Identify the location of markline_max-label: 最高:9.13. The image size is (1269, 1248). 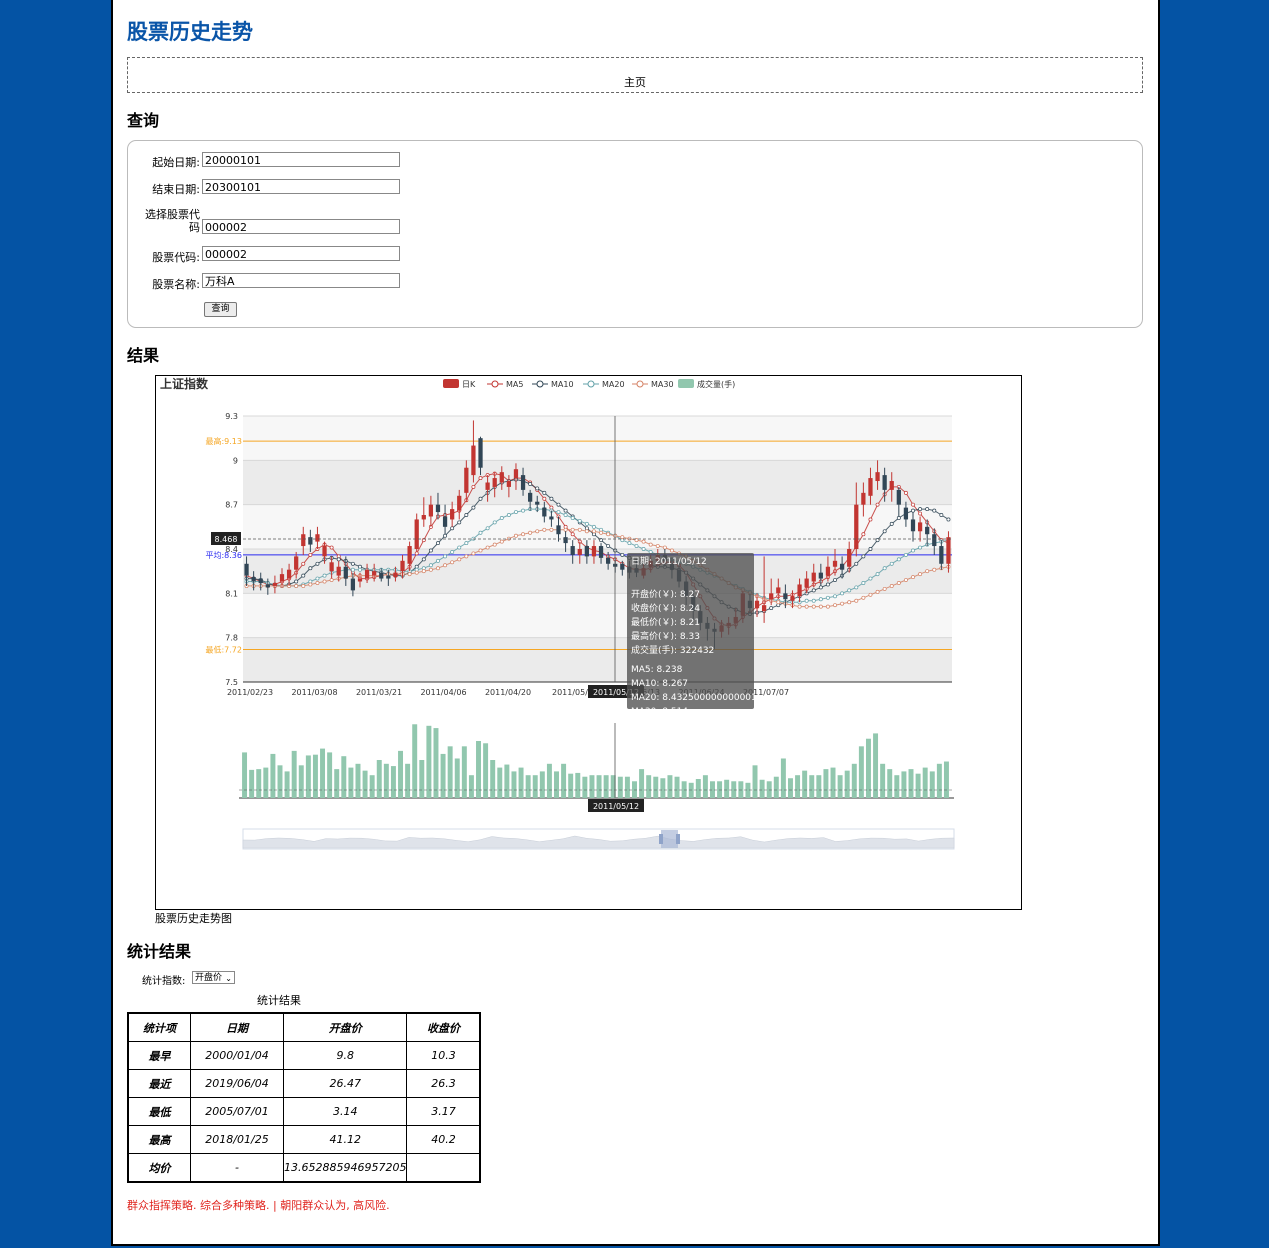
(223, 441).